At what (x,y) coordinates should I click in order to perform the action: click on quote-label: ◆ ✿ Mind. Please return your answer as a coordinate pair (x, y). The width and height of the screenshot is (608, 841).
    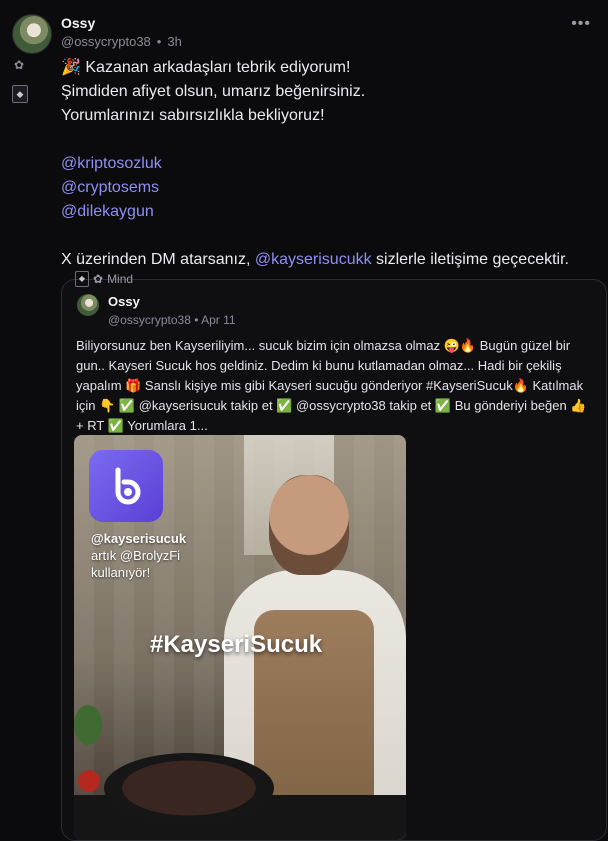
    Looking at the image, I should click on (104, 279).